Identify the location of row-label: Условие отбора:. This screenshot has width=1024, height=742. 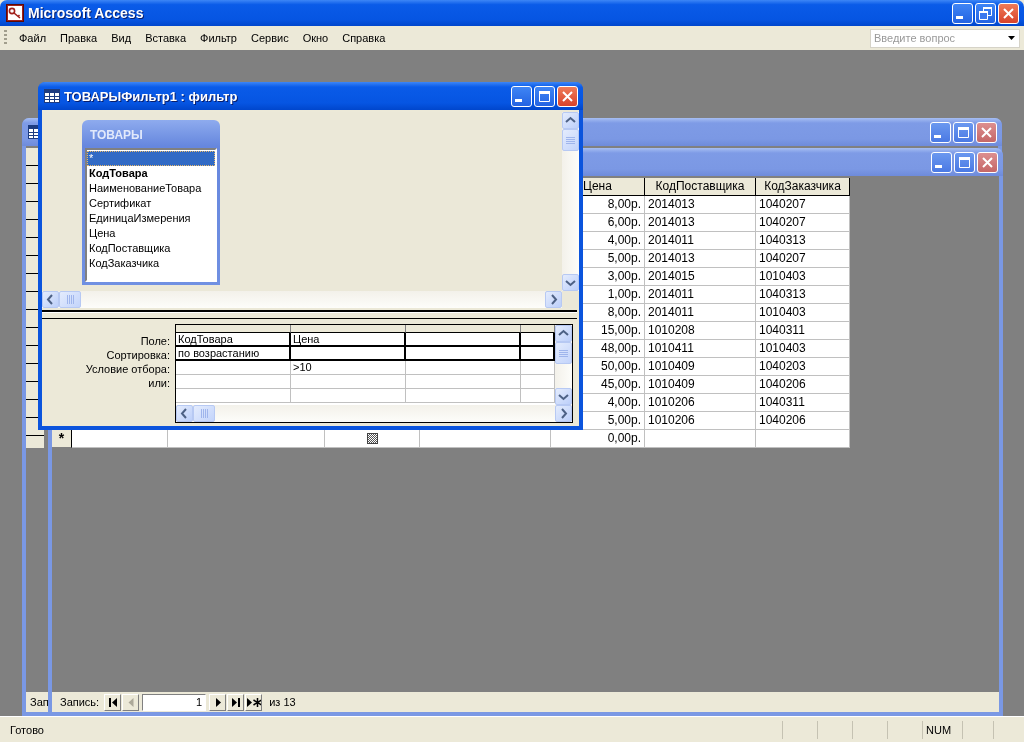
(127, 369).